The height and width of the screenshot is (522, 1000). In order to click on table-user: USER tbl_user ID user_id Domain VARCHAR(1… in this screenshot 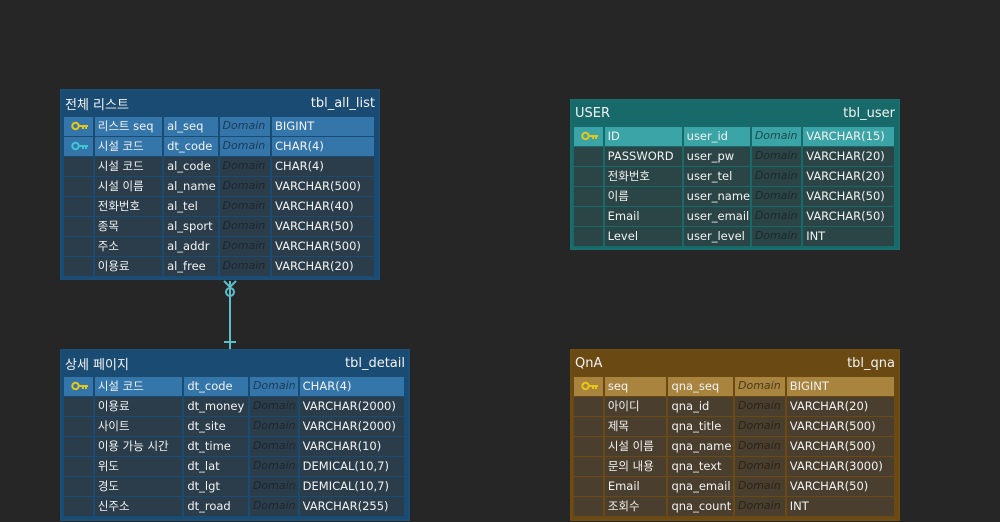, I will do `click(735, 174)`.